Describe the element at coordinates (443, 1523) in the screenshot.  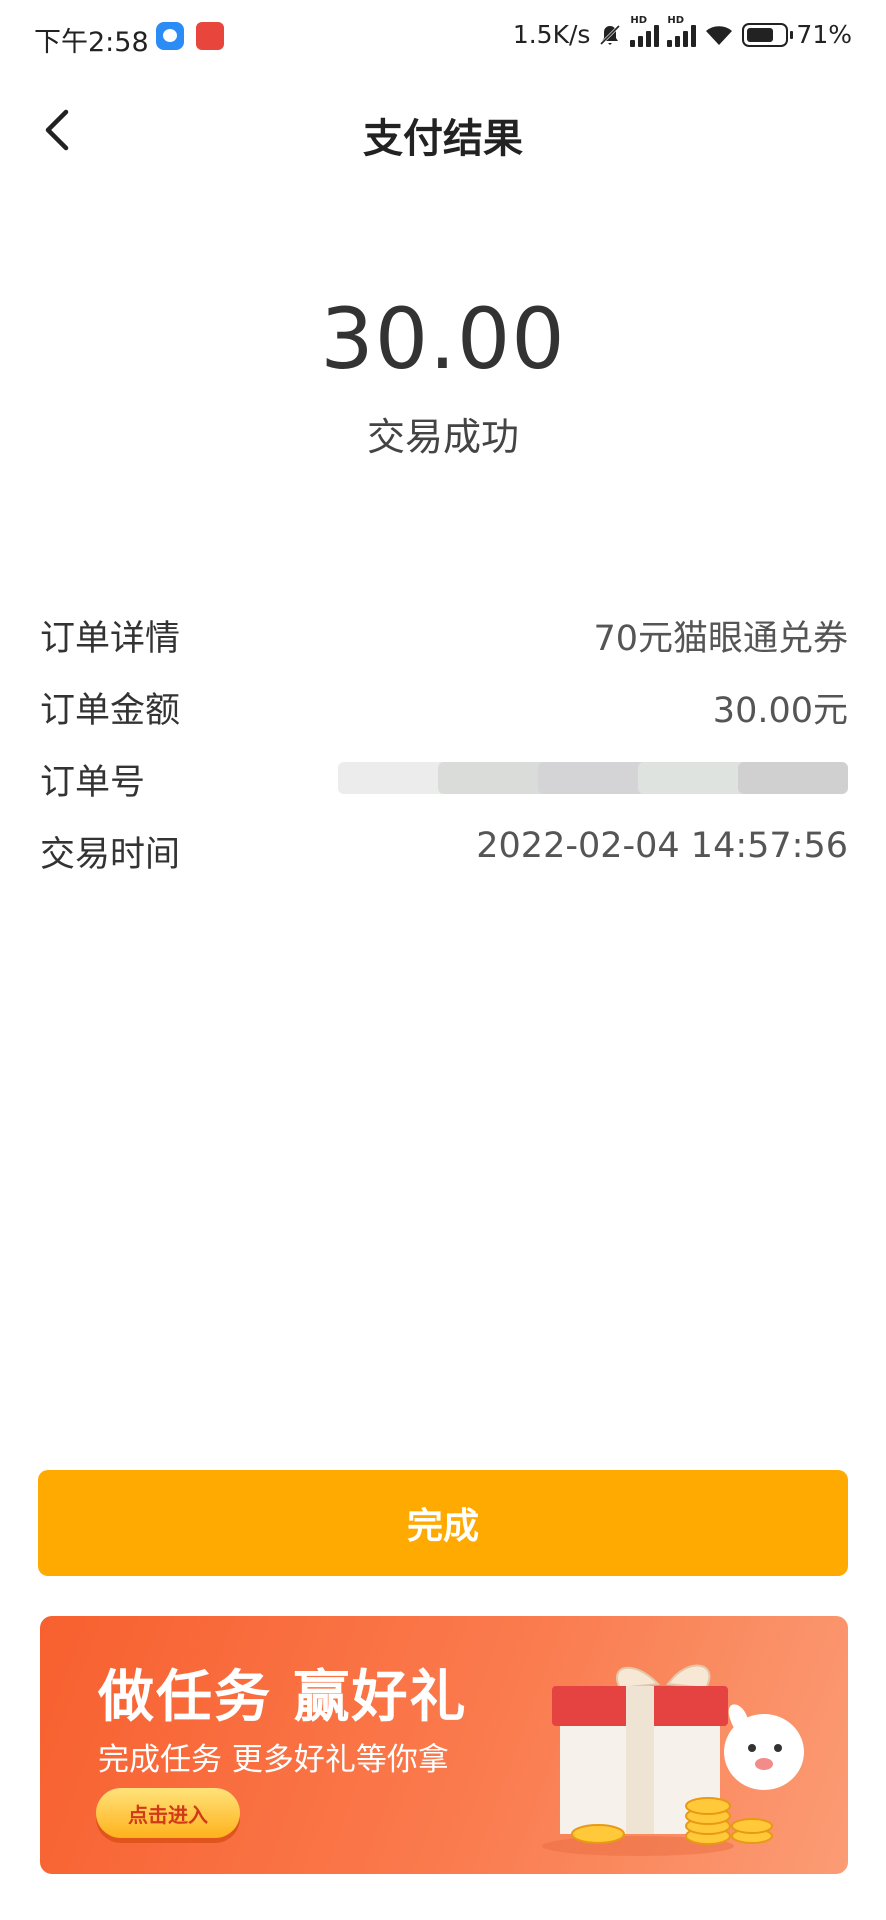
I see `done-button: 完成` at that location.